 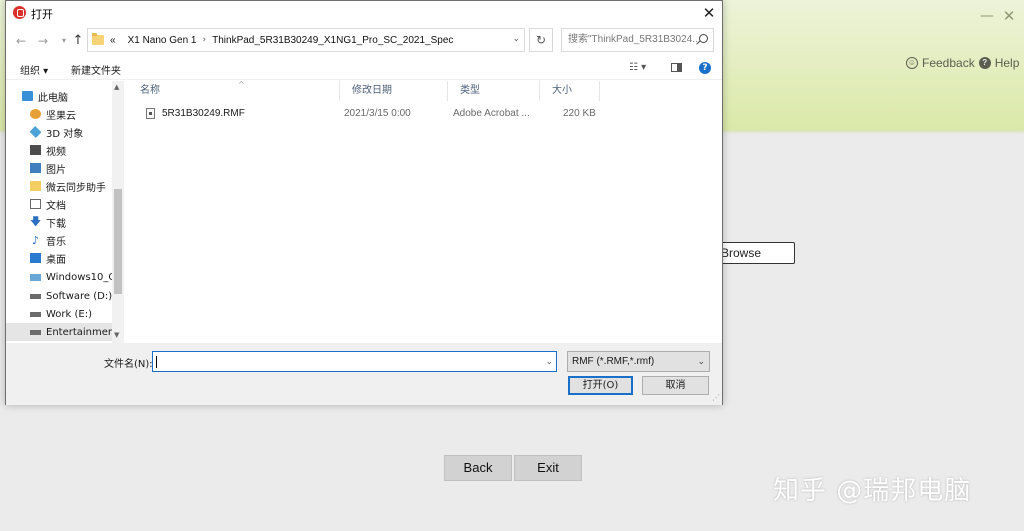 What do you see at coordinates (34, 69) in the screenshot?
I see `organize-menu: 组织 ▾` at bounding box center [34, 69].